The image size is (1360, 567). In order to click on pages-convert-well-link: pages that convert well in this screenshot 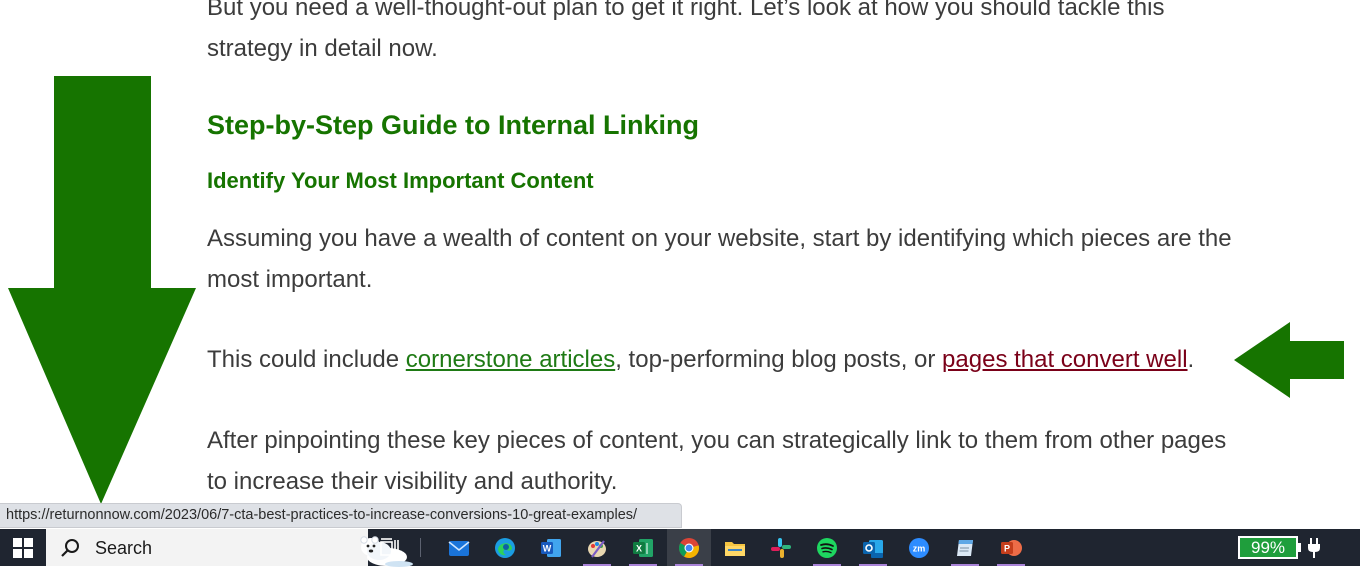, I will do `click(1064, 359)`.